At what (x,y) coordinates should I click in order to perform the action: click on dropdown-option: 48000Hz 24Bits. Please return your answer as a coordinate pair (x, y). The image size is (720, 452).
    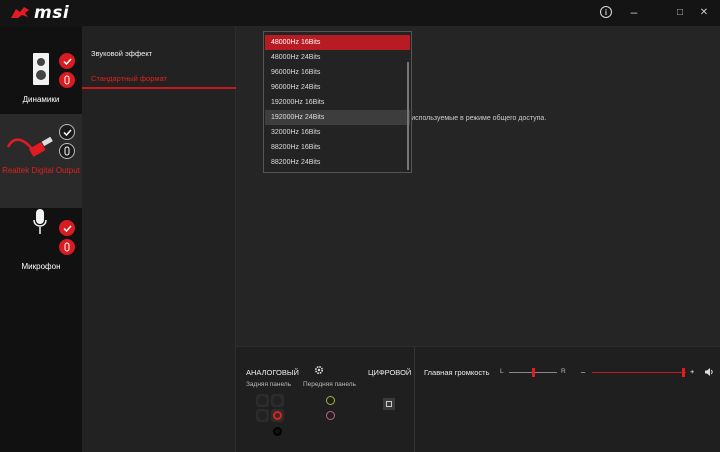
    Looking at the image, I should click on (337, 57).